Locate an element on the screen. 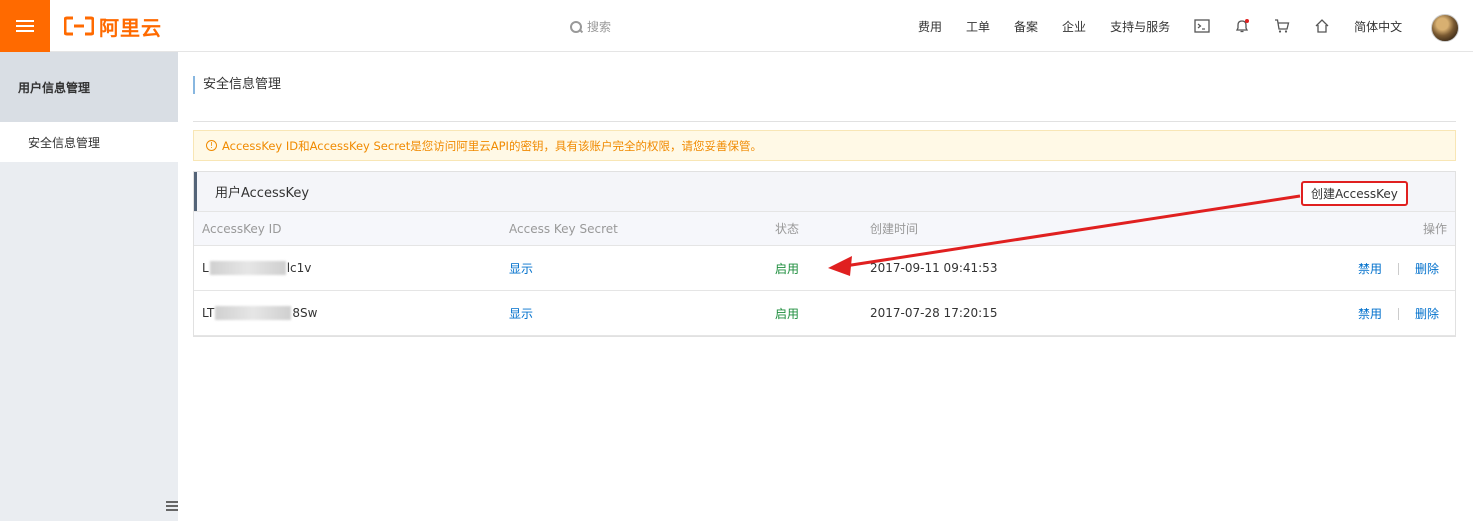 The height and width of the screenshot is (521, 1473). search-icon is located at coordinates (576, 26).